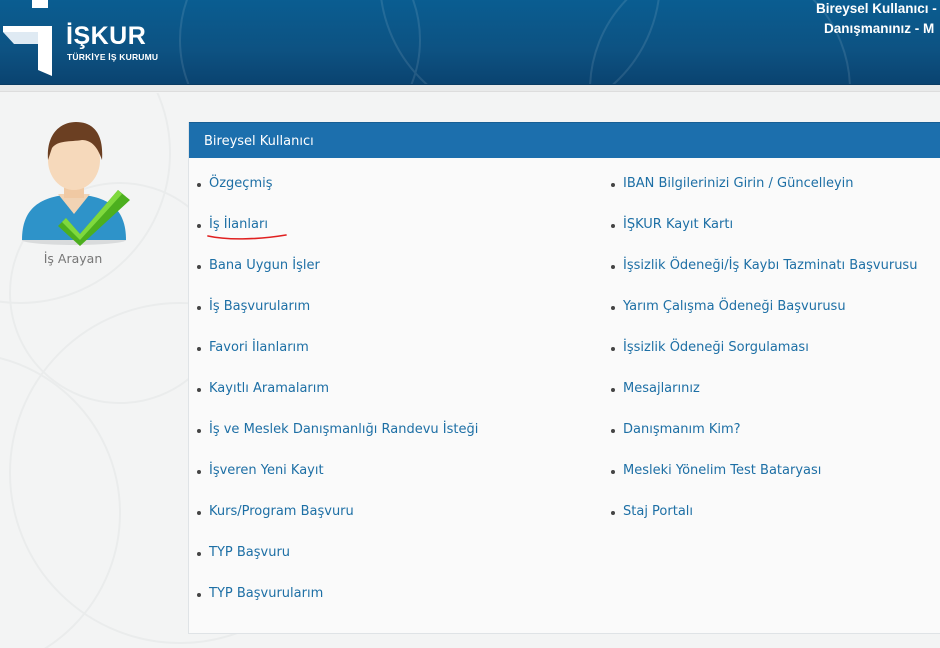 Image resolution: width=940 pixels, height=648 pixels. What do you see at coordinates (658, 512) in the screenshot?
I see `menu-link: Staj Portalı` at bounding box center [658, 512].